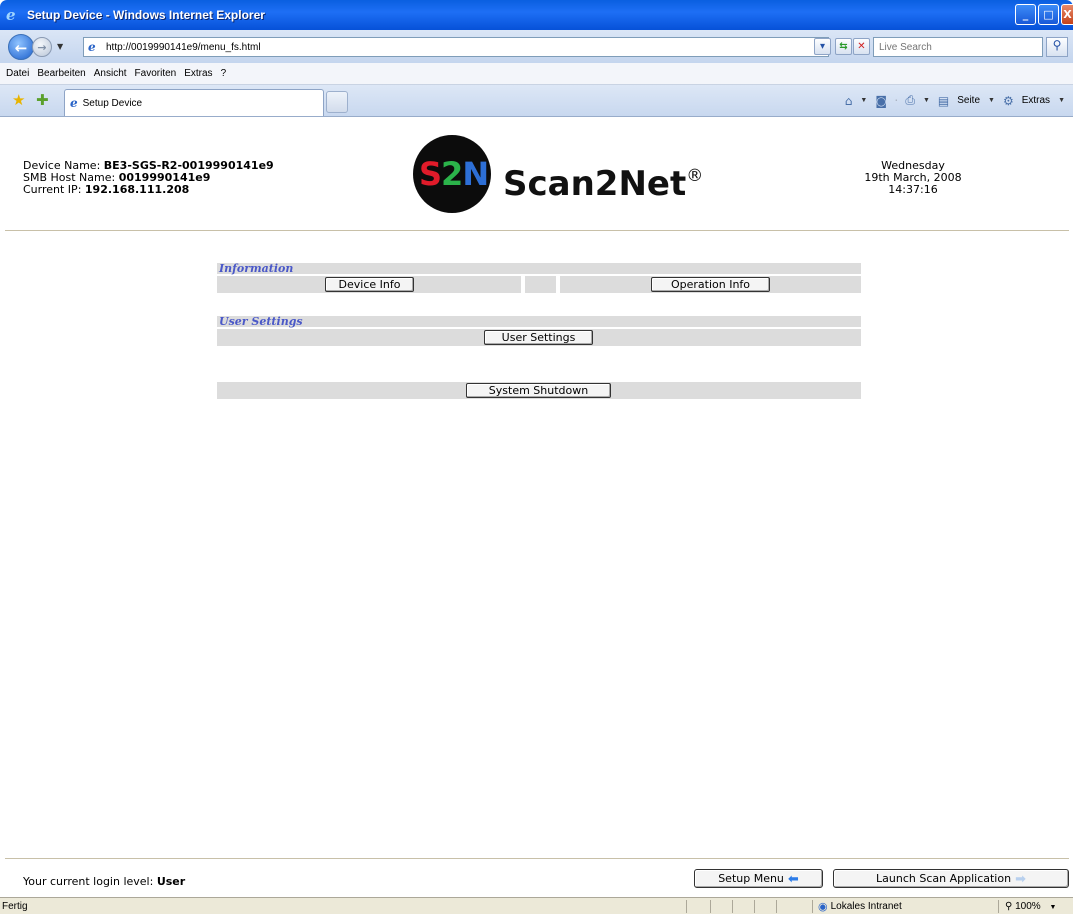 Image resolution: width=1073 pixels, height=914 pixels. I want to click on home-icon: ⌂, so click(849, 101).